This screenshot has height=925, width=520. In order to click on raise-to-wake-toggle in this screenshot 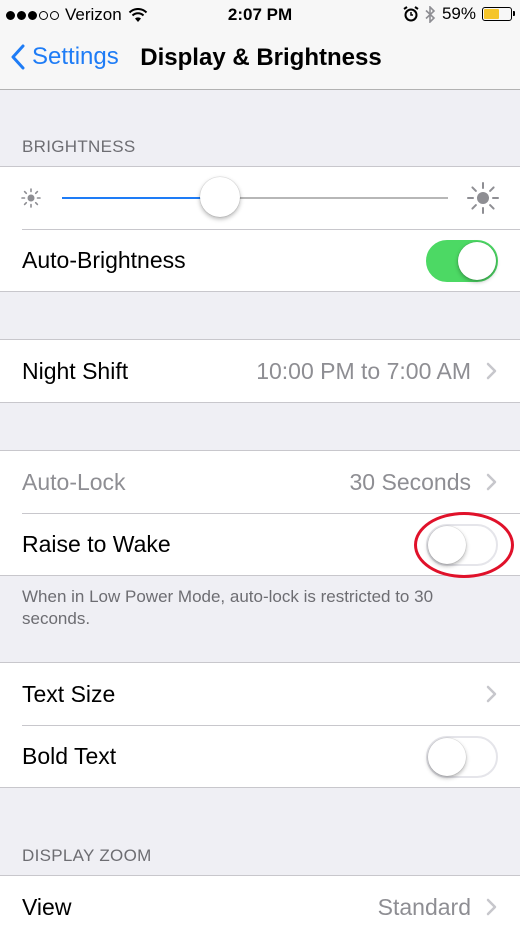, I will do `click(462, 545)`.